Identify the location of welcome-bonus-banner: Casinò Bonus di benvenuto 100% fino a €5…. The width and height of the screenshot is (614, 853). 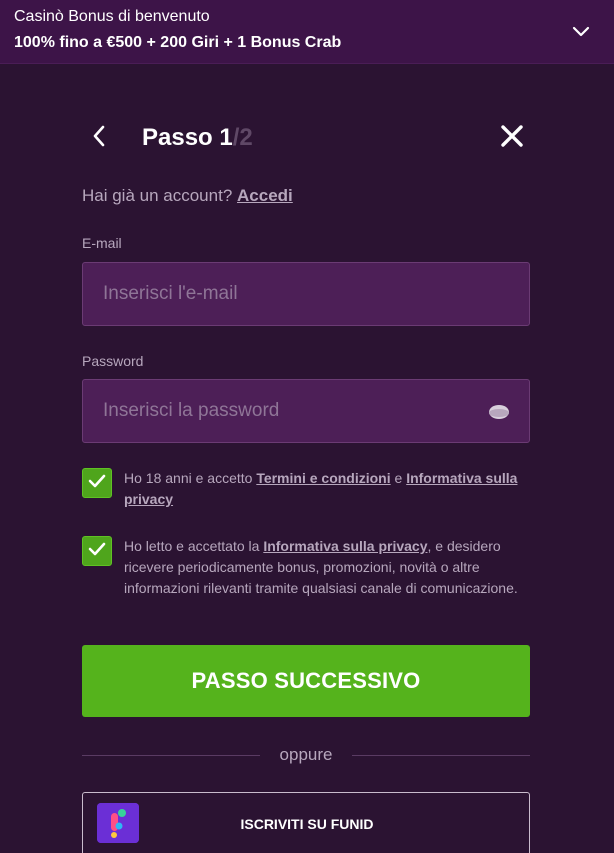
(307, 32).